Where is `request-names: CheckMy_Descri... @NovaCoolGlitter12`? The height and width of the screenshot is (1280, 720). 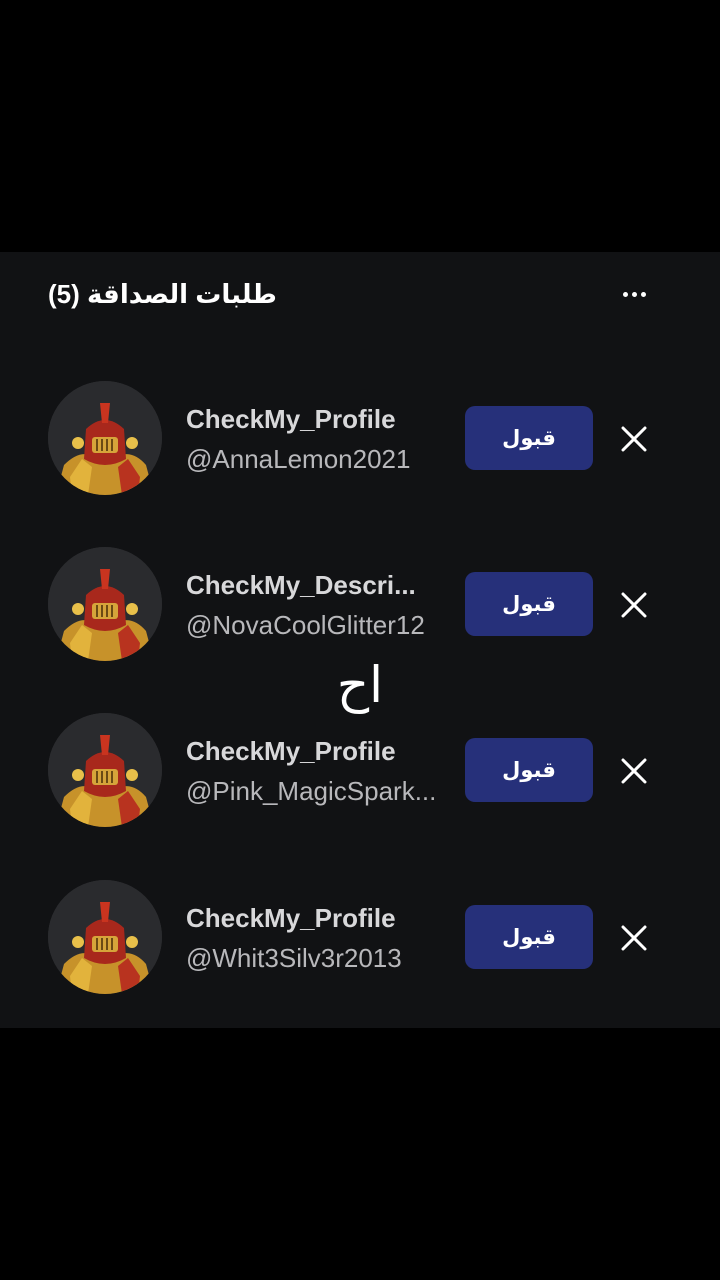
request-names: CheckMy_Descri... @NovaCoolGlitter12 is located at coordinates (317, 605).